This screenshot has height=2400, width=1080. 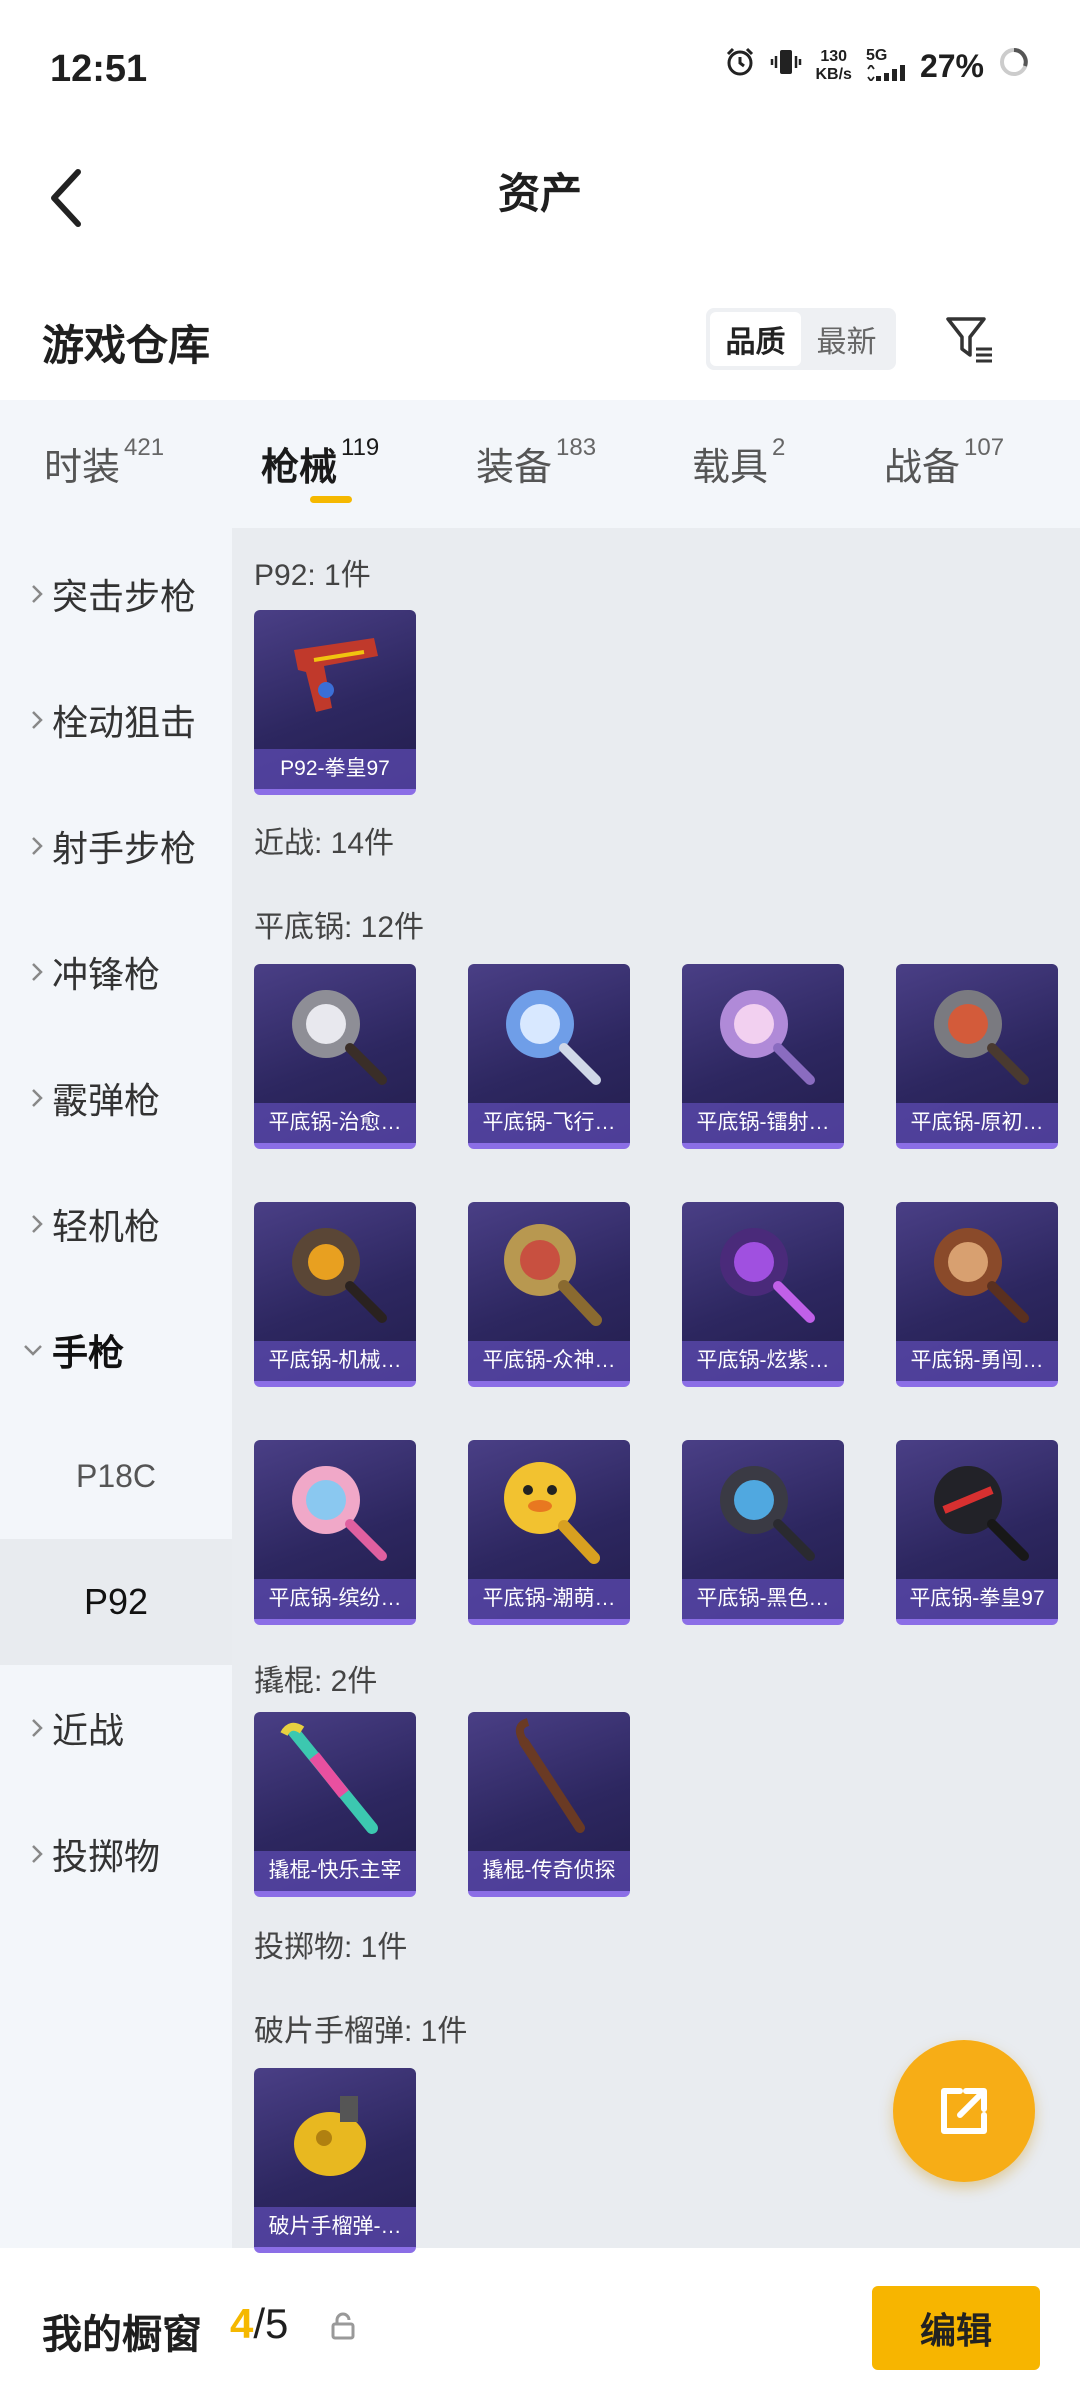 What do you see at coordinates (1014, 66) in the screenshot?
I see `battery-icon` at bounding box center [1014, 66].